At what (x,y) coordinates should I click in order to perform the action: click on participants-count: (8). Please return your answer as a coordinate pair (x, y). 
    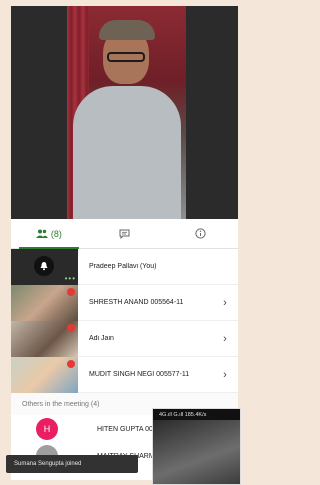
    Looking at the image, I should click on (56, 233).